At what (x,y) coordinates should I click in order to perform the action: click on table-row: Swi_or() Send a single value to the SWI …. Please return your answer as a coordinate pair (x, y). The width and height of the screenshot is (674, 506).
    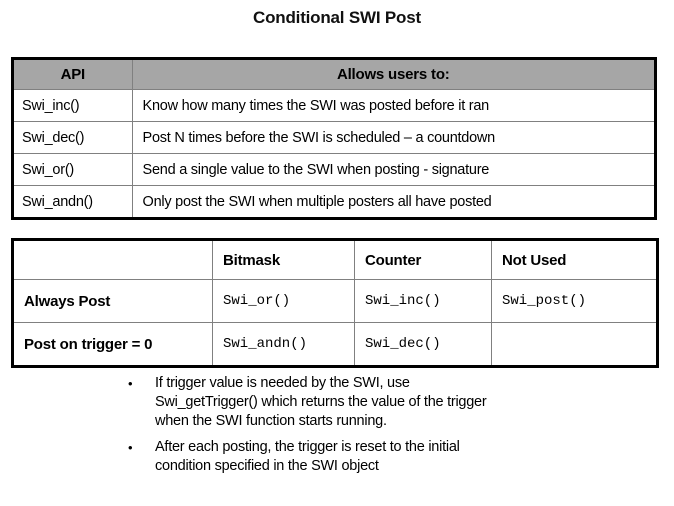
    Looking at the image, I should click on (334, 169).